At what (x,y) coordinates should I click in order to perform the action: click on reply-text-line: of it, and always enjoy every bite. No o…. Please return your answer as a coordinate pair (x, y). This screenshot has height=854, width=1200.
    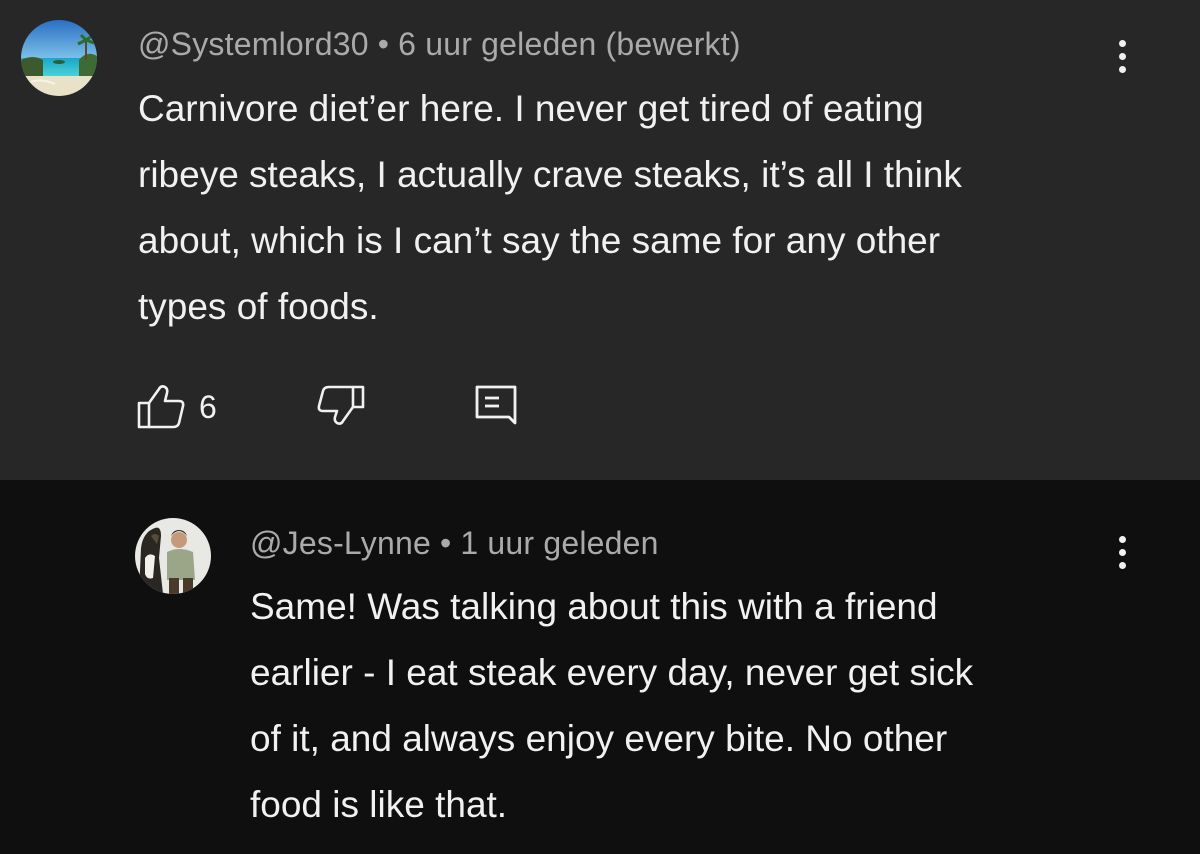
    Looking at the image, I should click on (599, 738).